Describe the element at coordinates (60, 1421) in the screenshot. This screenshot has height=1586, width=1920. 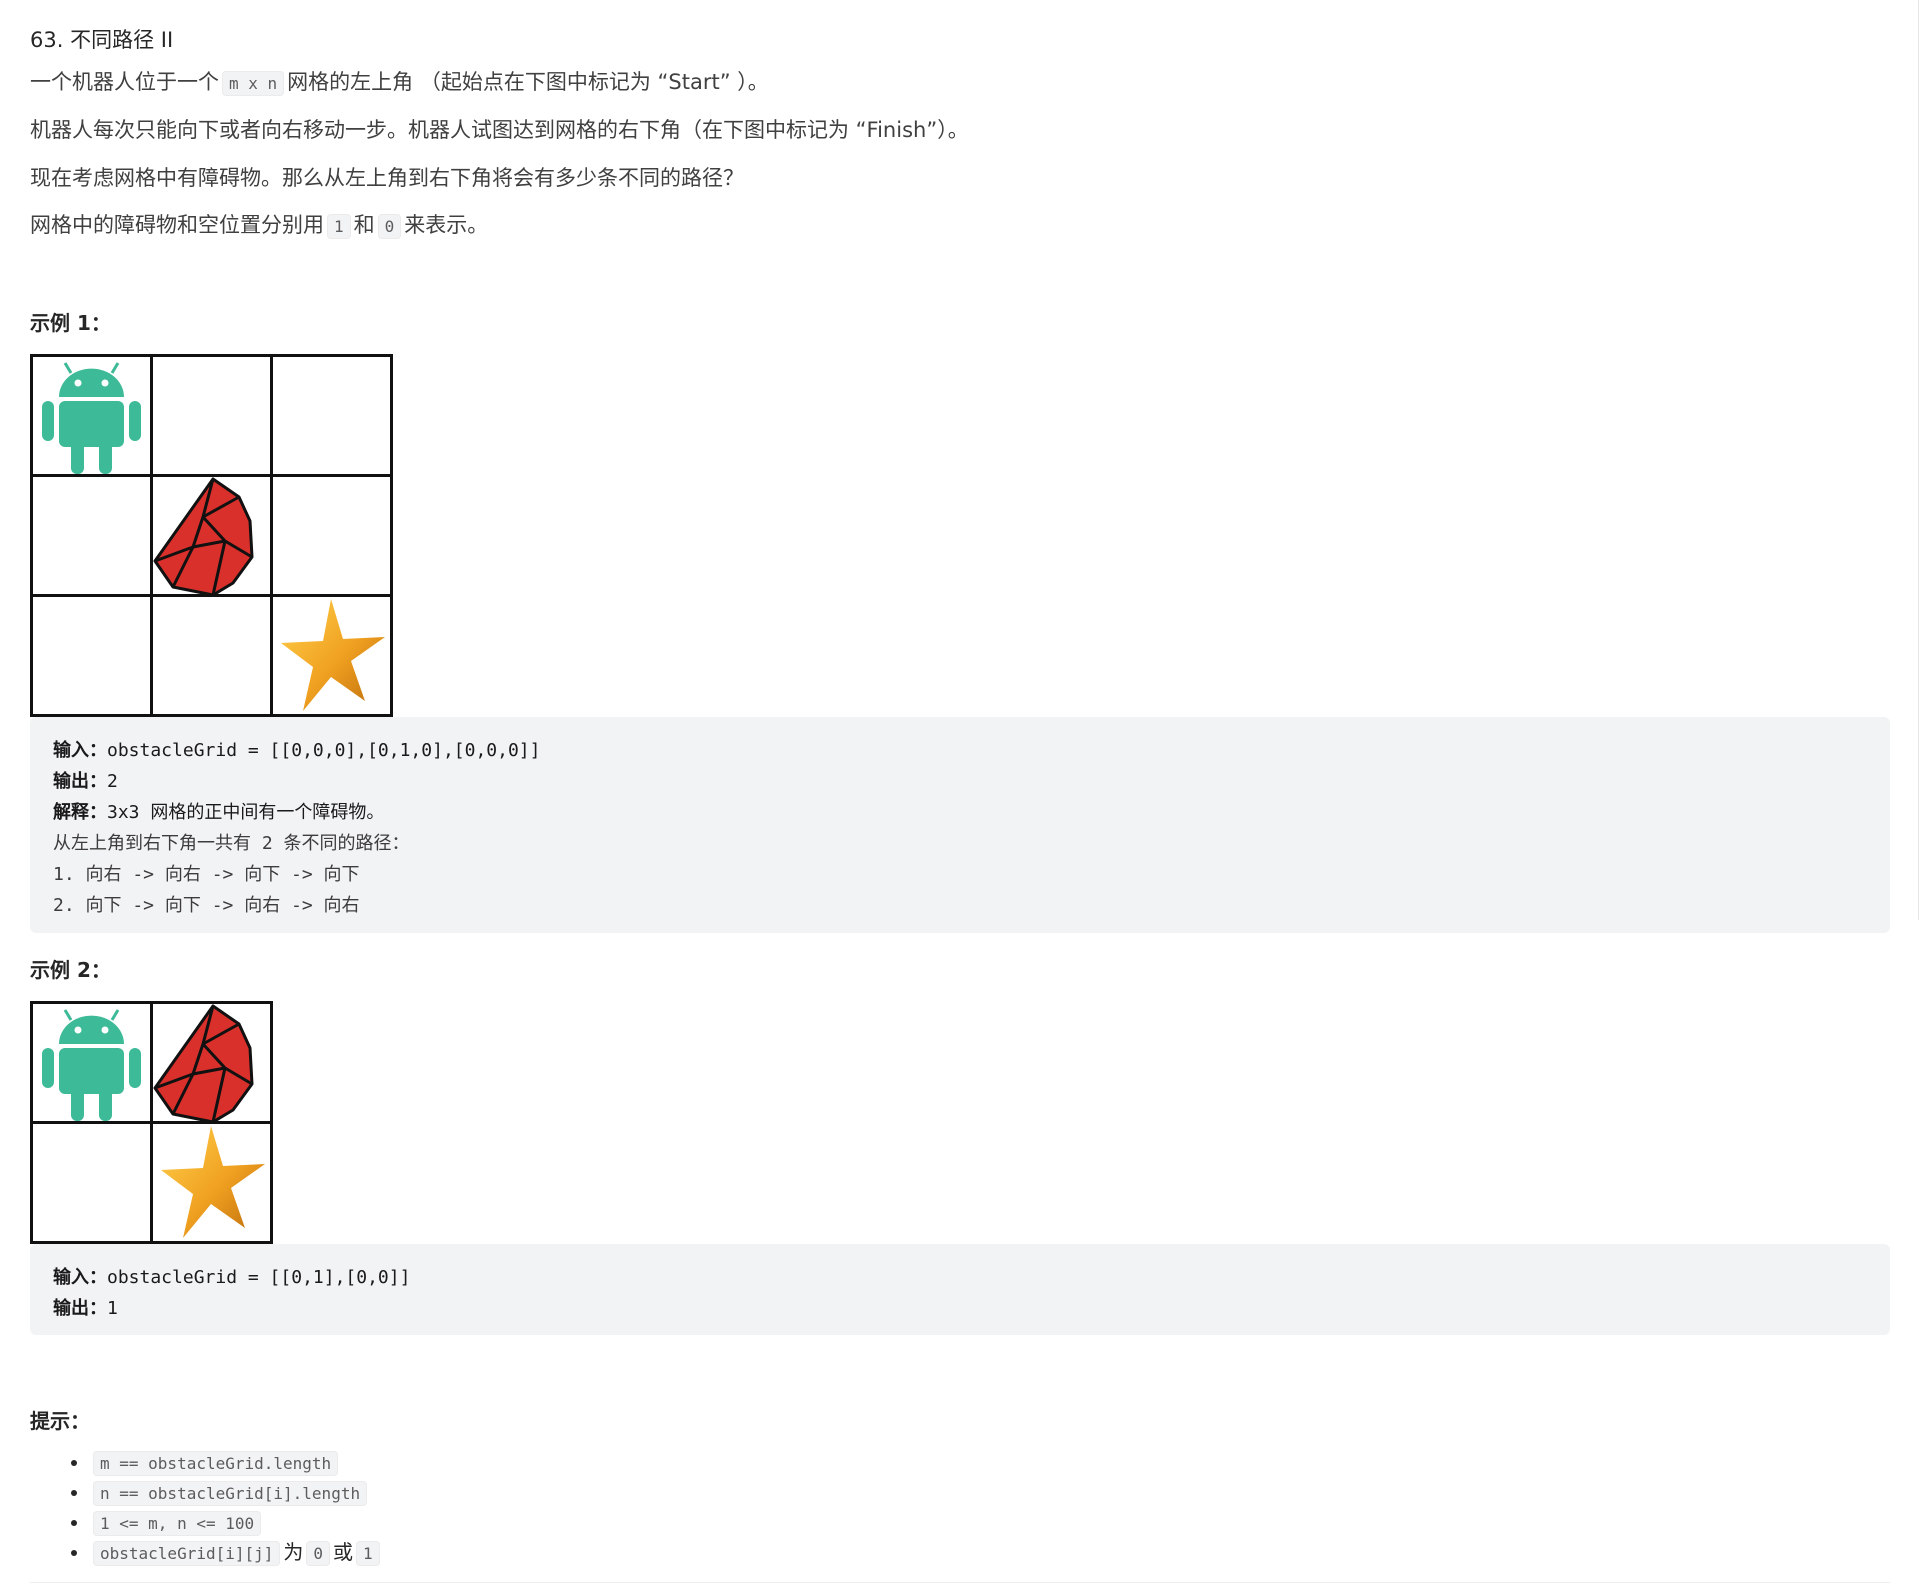
I see `hints-heading: 提示：` at that location.